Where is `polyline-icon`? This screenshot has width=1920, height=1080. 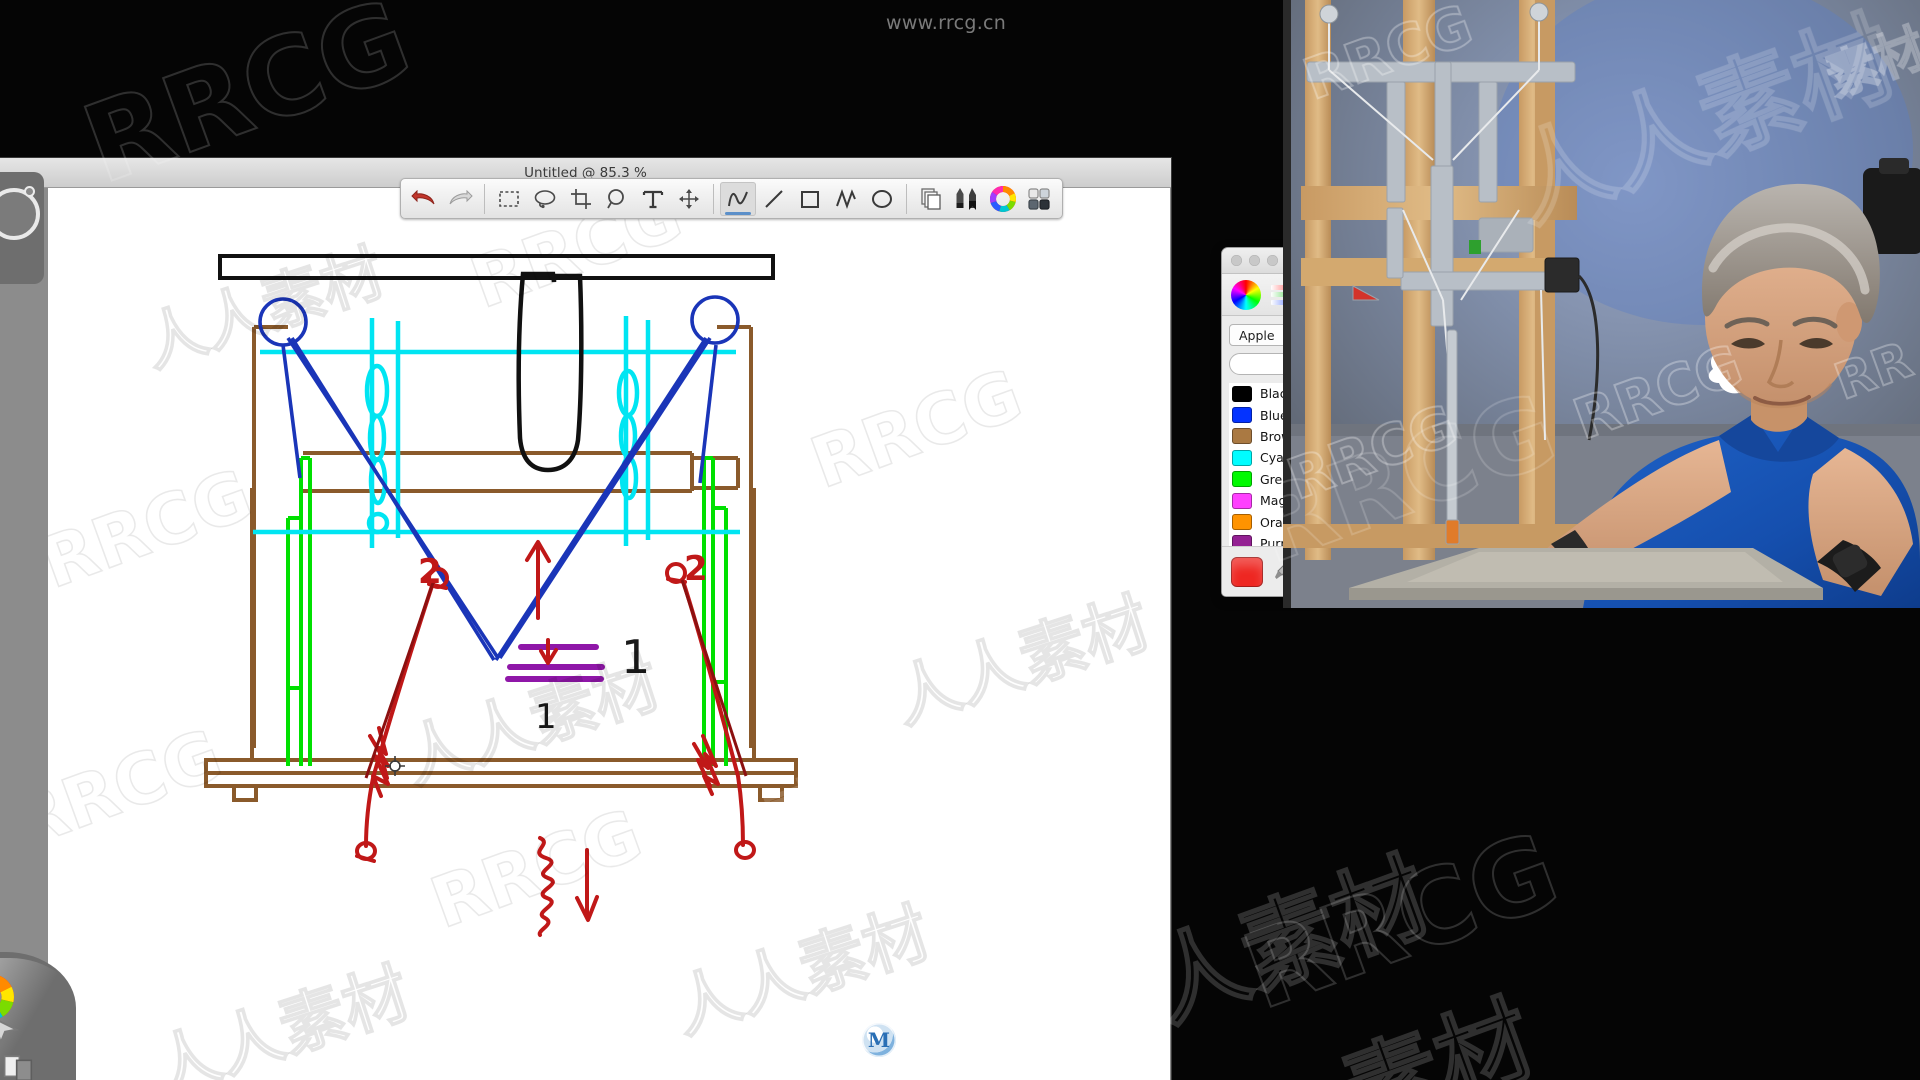 polyline-icon is located at coordinates (846, 198).